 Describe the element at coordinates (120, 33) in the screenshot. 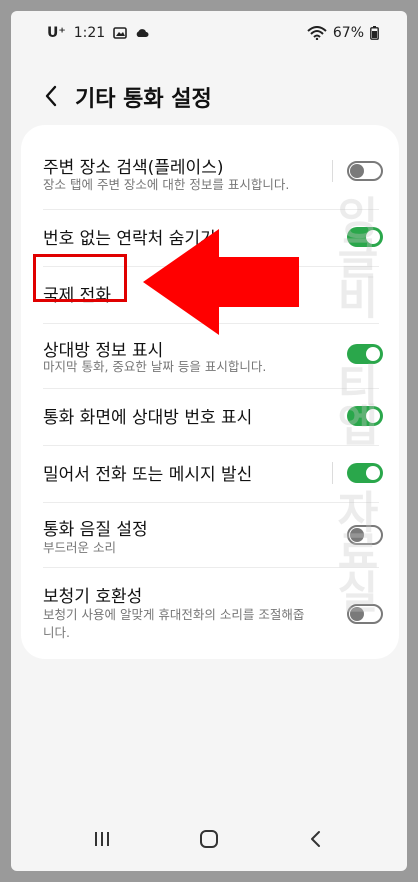

I see `gallery-icon` at that location.